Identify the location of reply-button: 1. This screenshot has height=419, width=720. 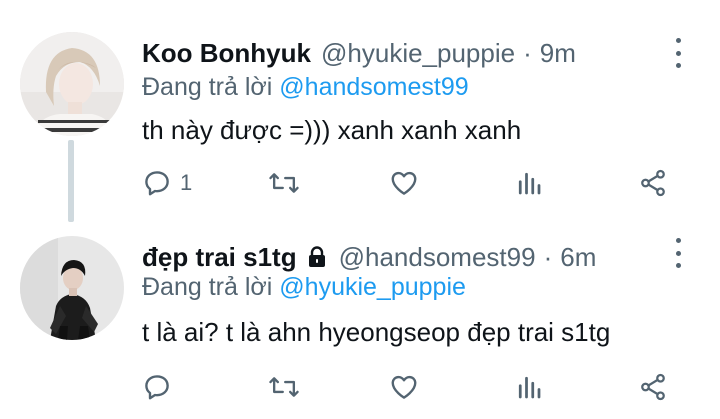
(167, 183).